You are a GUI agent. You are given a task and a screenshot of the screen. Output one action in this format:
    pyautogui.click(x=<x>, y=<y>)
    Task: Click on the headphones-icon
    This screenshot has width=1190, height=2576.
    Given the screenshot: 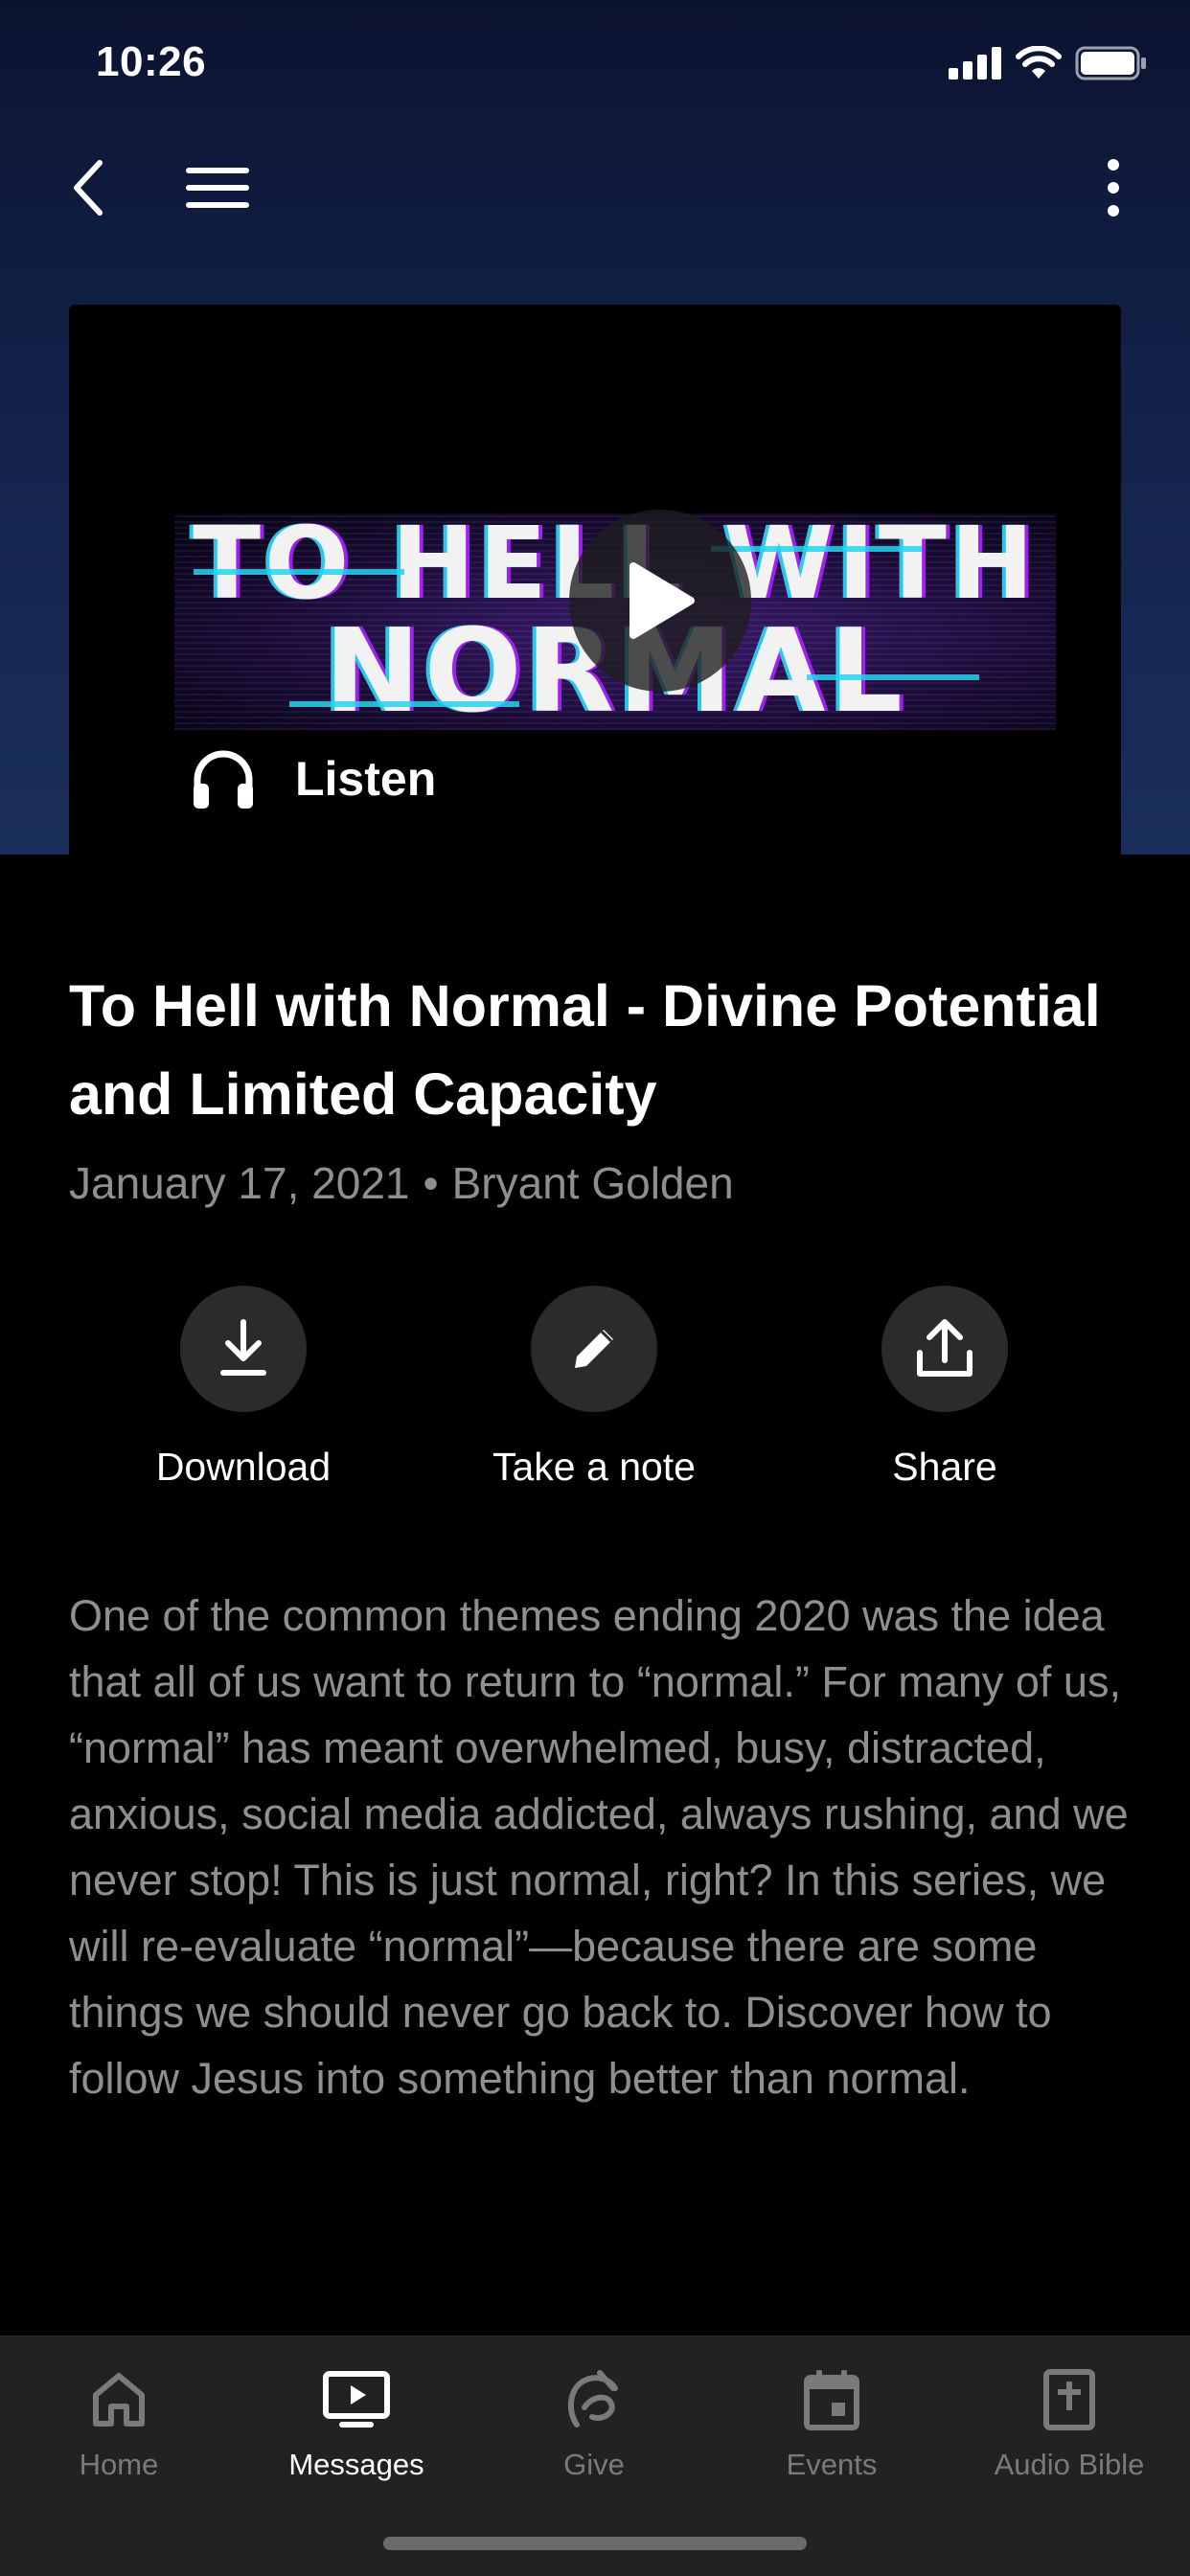 What is the action you would take?
    pyautogui.click(x=224, y=779)
    